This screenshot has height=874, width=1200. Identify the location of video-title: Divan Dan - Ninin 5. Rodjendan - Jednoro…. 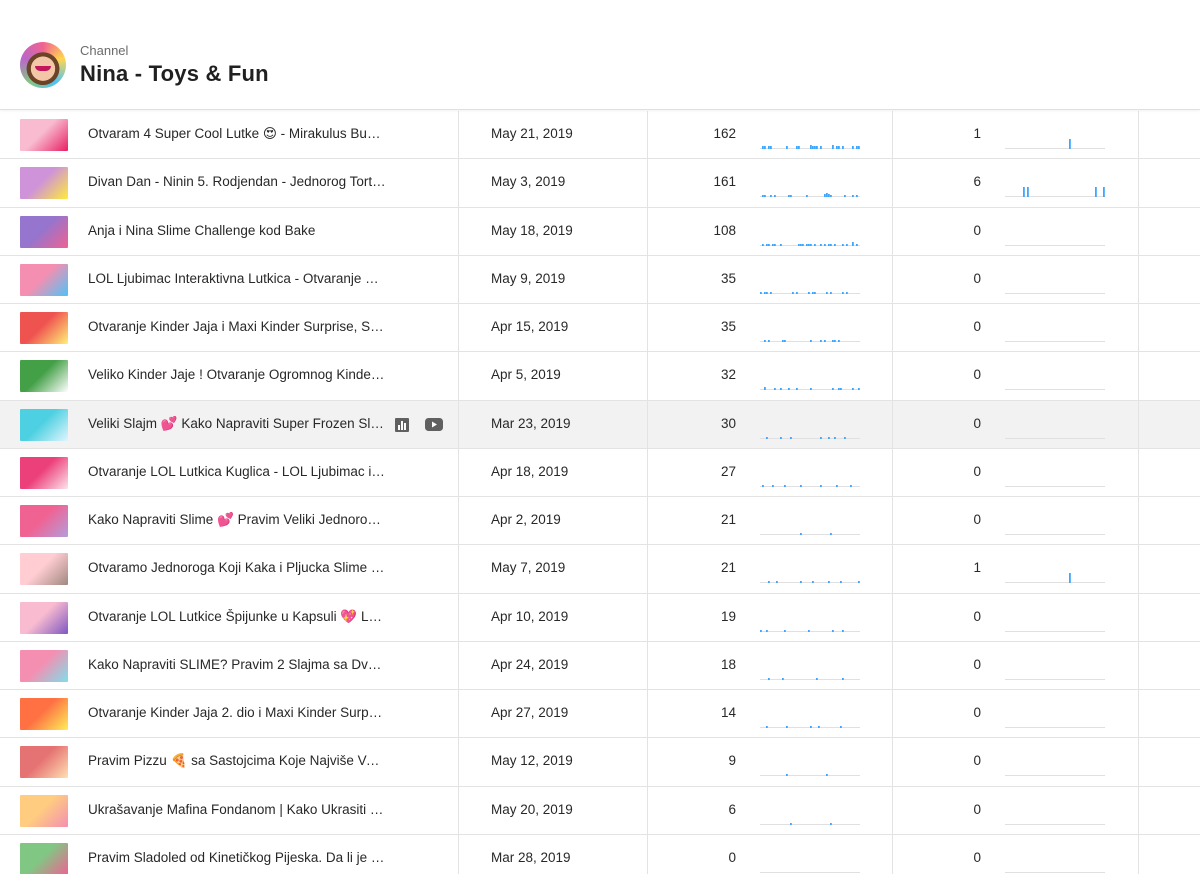
(237, 181).